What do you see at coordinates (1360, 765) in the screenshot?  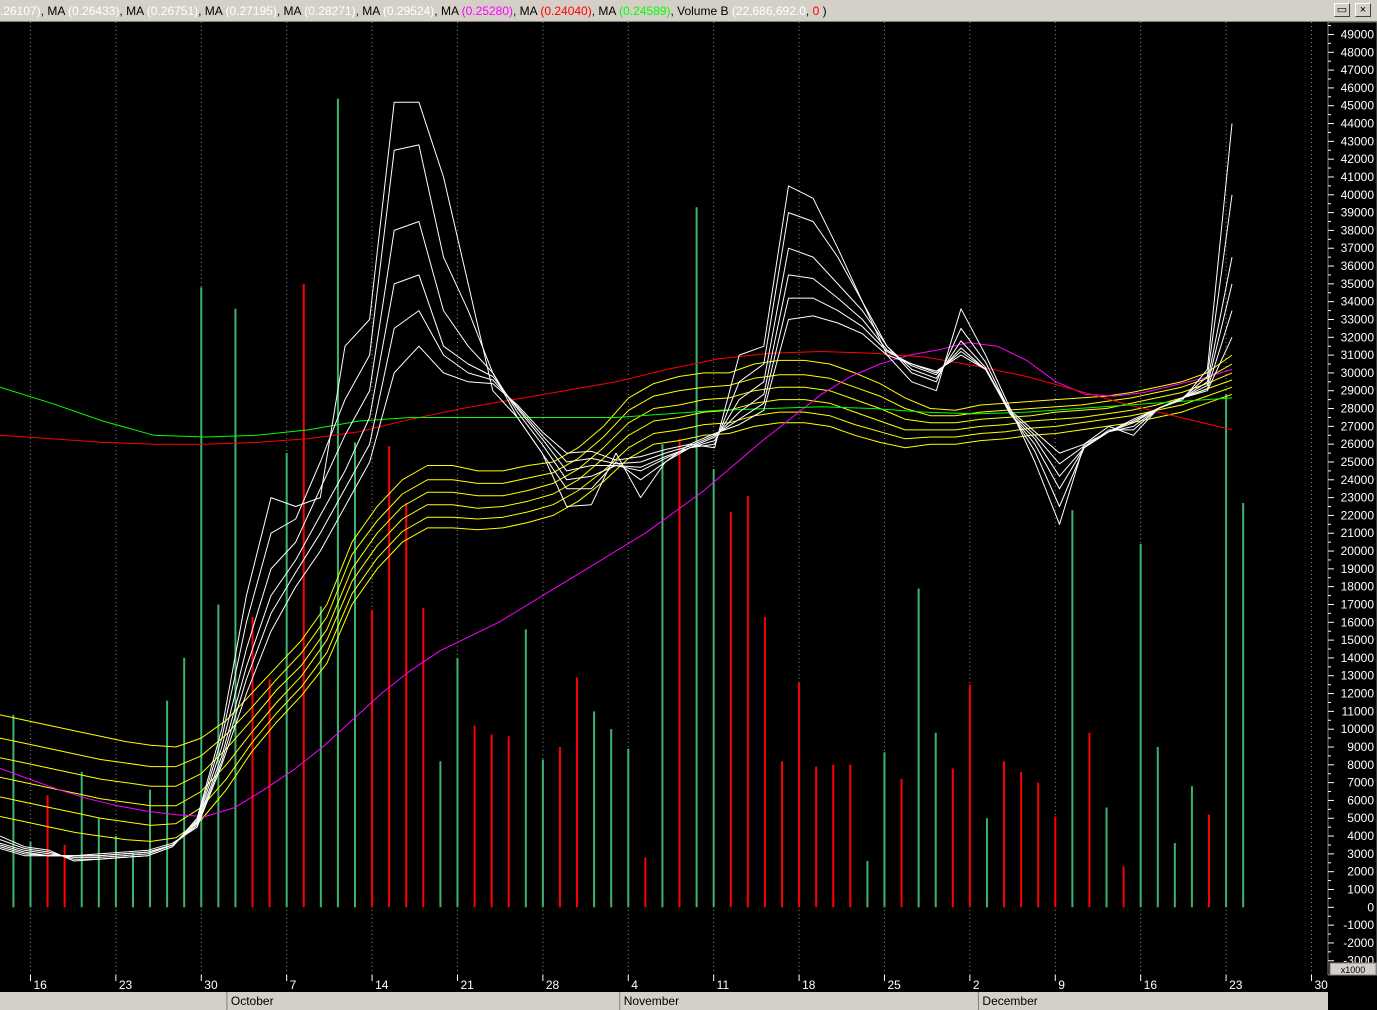 I see `y-tick-label: 8000` at bounding box center [1360, 765].